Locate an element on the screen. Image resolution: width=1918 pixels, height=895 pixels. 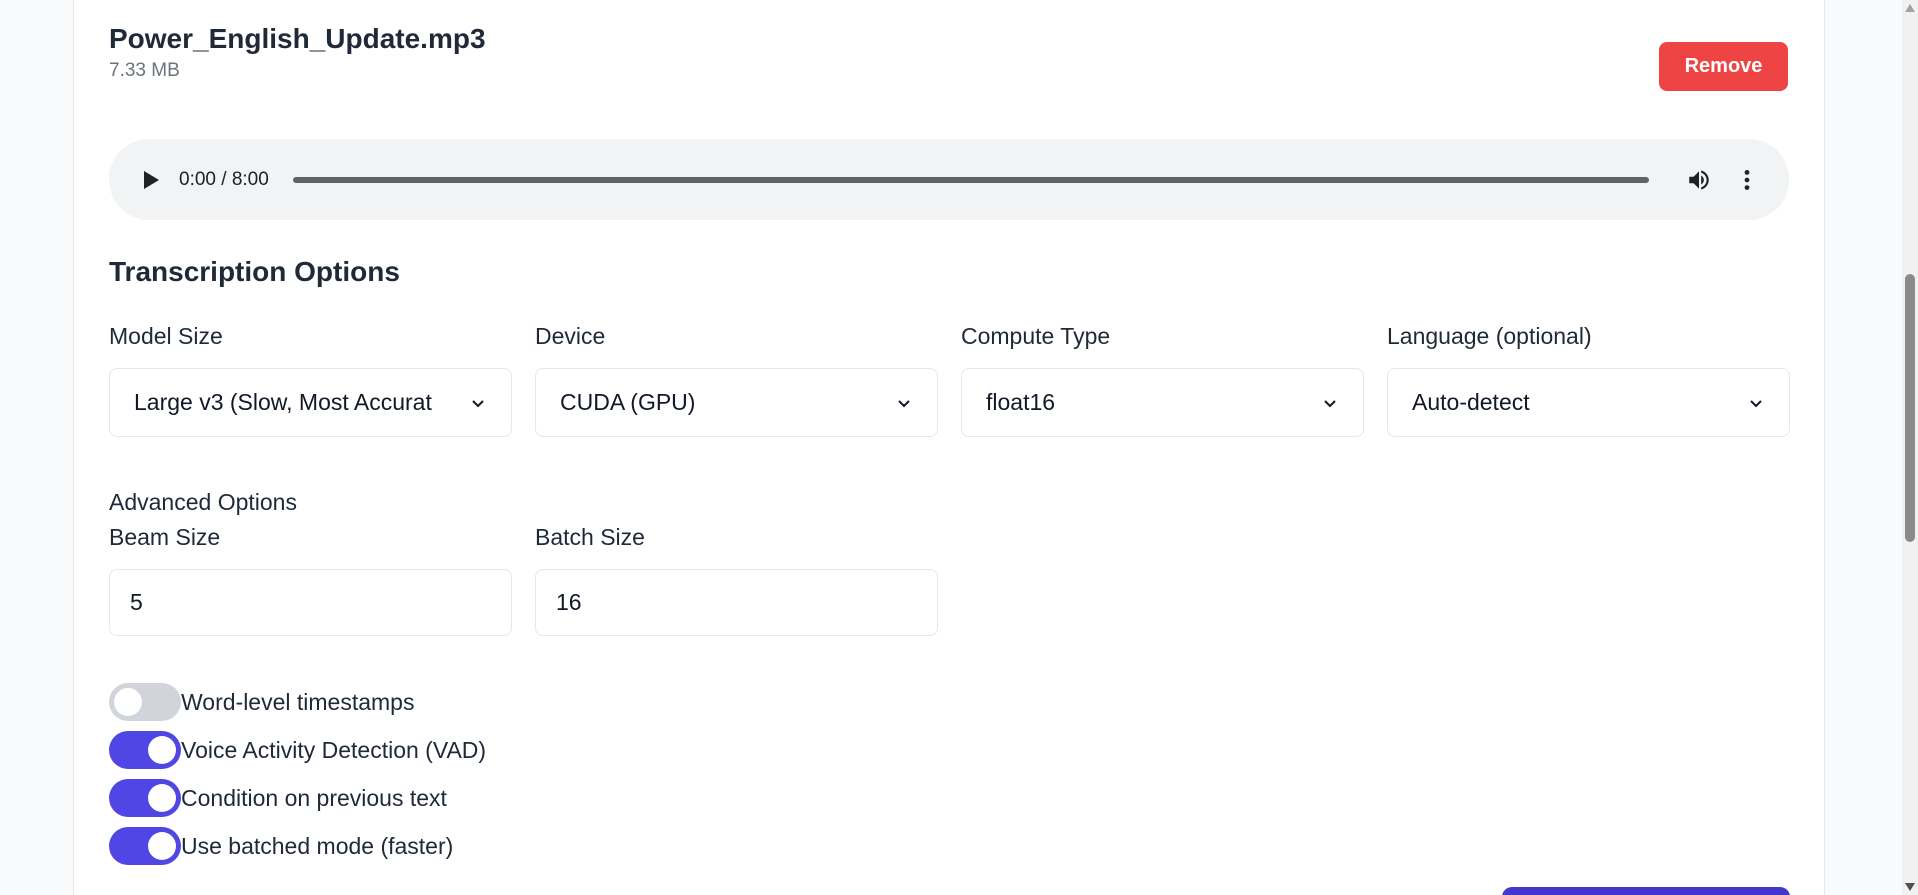
compute-type-label: Compute Type is located at coordinates (1036, 336).